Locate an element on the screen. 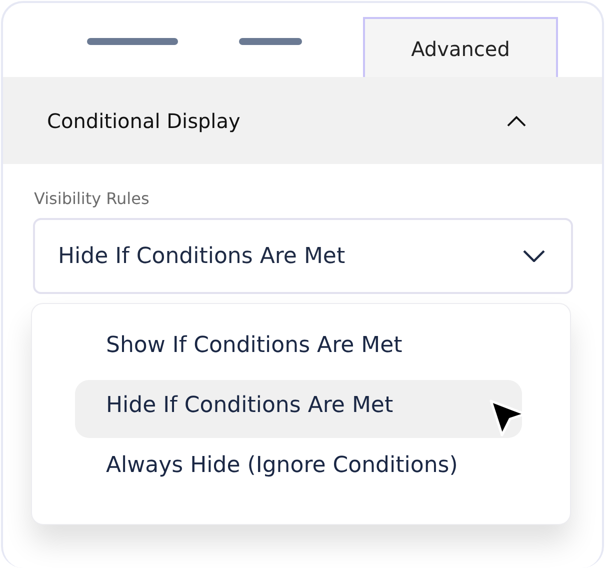 Image resolution: width=608 pixels, height=568 pixels. select-field: Hide If Conditions Are Met is located at coordinates (303, 256).